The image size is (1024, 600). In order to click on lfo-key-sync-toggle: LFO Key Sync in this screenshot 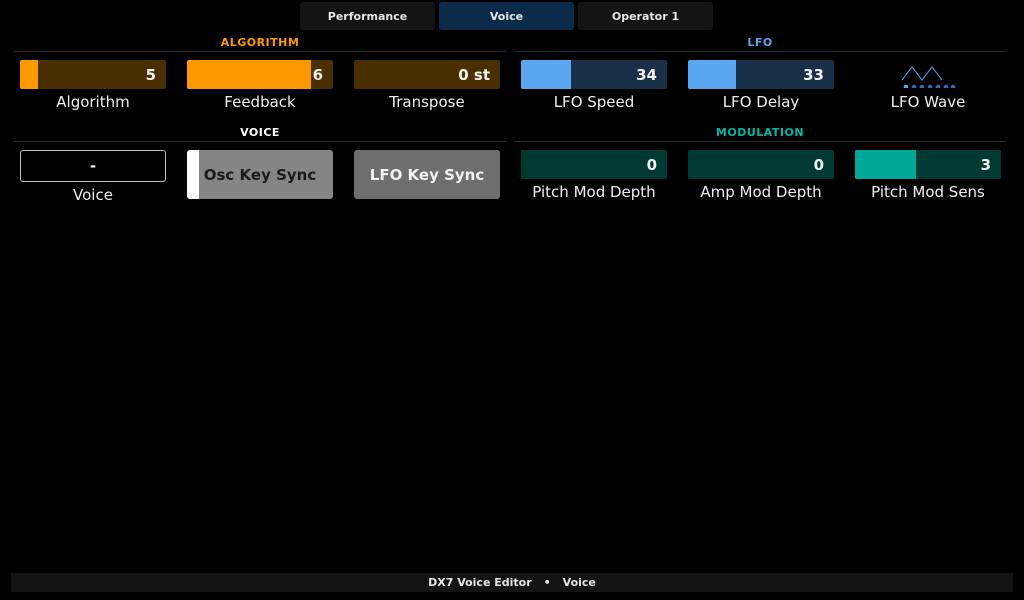, I will do `click(427, 174)`.